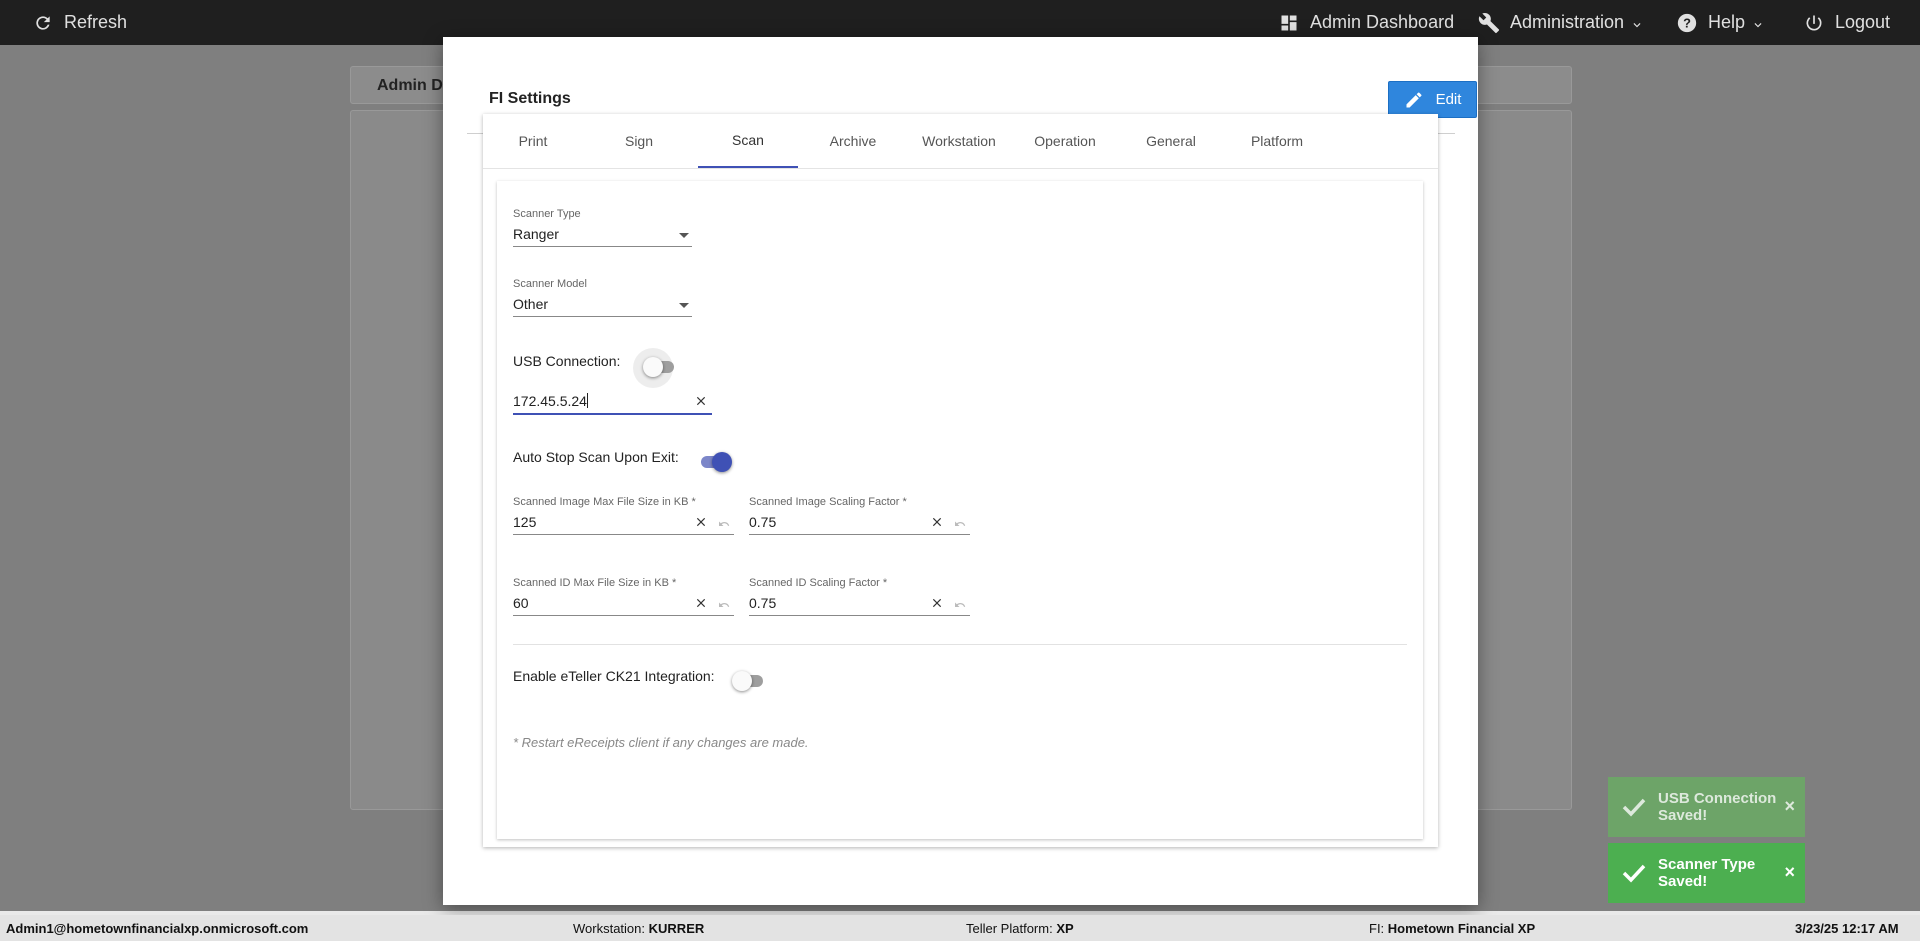  Describe the element at coordinates (853, 141) in the screenshot. I see `tab-archive: Archive` at that location.